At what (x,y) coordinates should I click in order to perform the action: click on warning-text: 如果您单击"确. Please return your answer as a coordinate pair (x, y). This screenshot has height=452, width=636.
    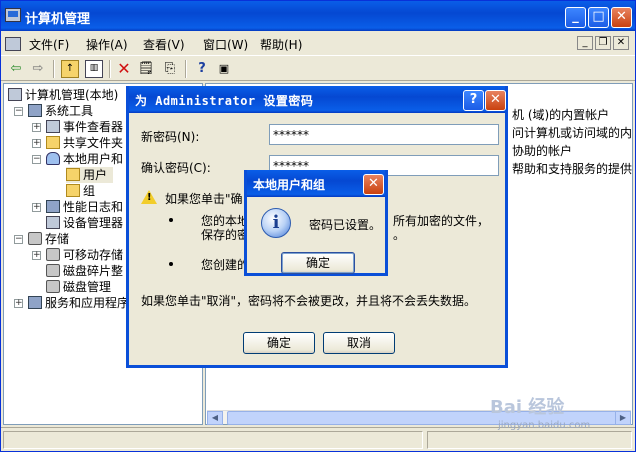
    Looking at the image, I should click on (204, 199).